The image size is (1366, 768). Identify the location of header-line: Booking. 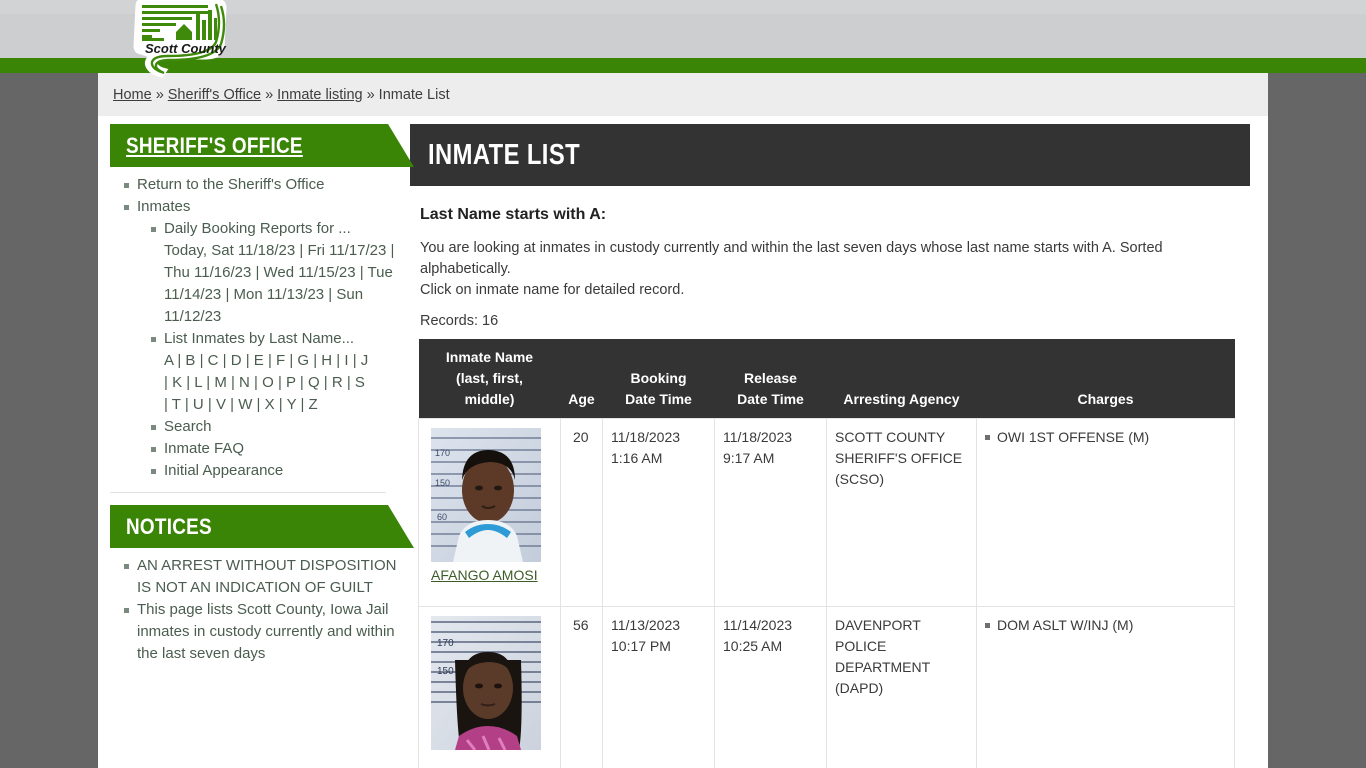
(658, 378).